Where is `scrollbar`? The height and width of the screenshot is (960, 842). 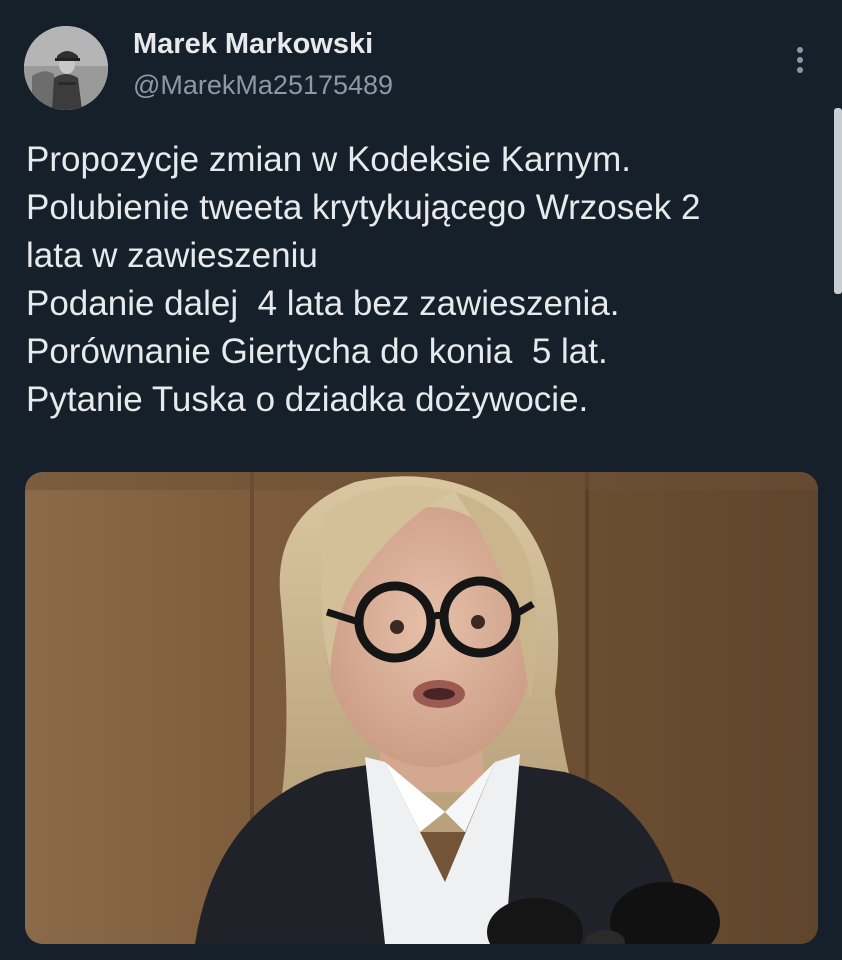
scrollbar is located at coordinates (838, 201).